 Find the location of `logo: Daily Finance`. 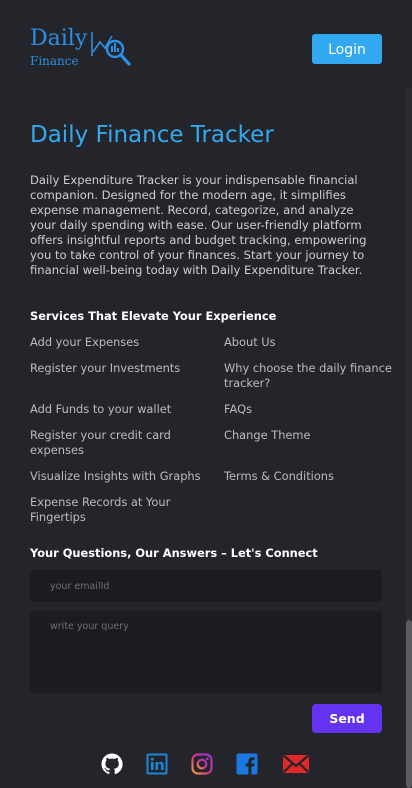

logo: Daily Finance is located at coordinates (85, 49).